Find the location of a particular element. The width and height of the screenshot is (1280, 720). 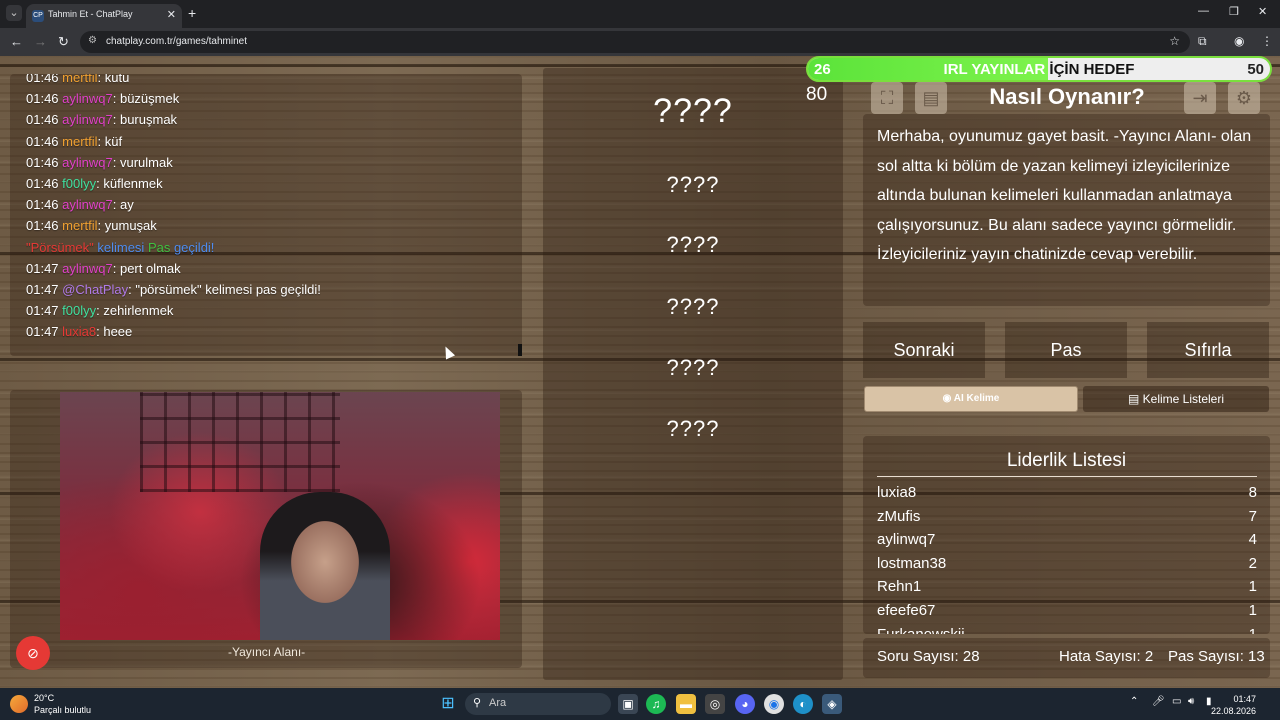

settings-gear-icon: ⚙ is located at coordinates (1244, 98).